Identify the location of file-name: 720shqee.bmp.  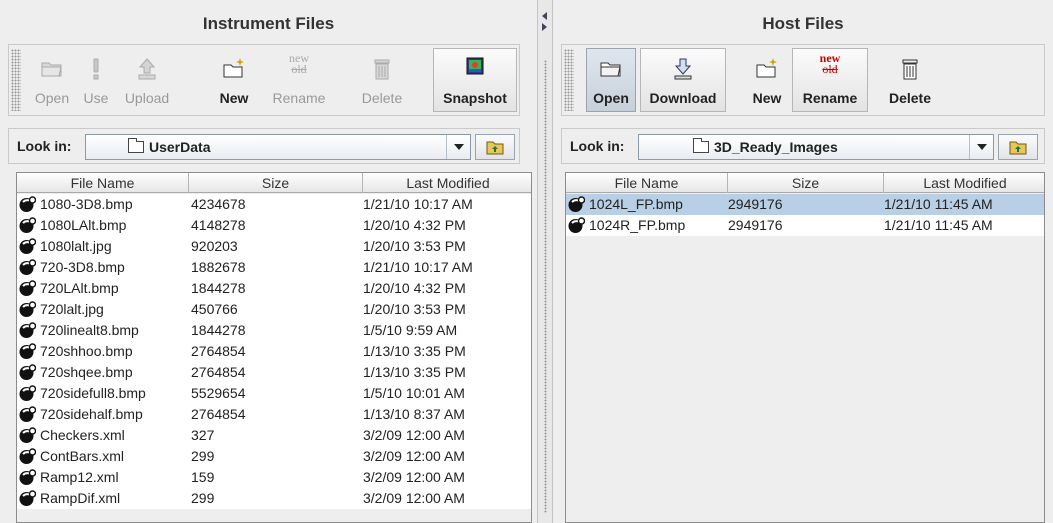
(86, 372).